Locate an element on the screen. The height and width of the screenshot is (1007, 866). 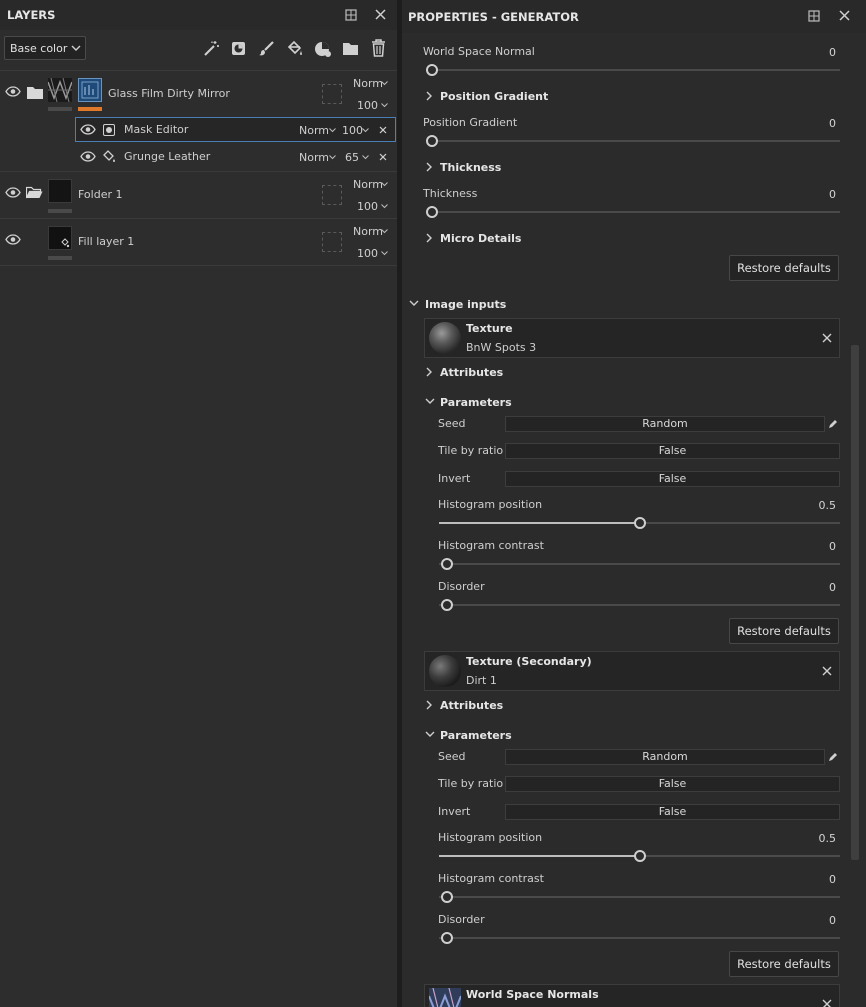
effect-row-mask-editor: Mask Editor Norm 100 is located at coordinates (235, 129).